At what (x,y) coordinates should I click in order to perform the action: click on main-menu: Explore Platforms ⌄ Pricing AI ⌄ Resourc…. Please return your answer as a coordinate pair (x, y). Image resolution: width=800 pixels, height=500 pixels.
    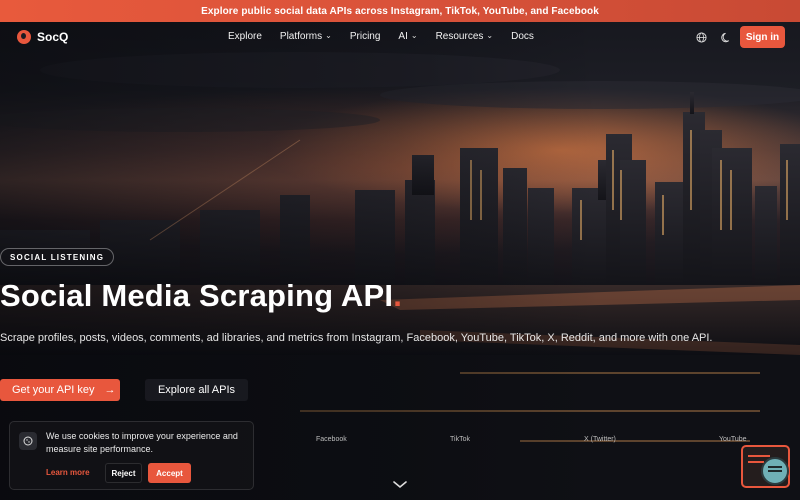
    Looking at the image, I should click on (390, 36).